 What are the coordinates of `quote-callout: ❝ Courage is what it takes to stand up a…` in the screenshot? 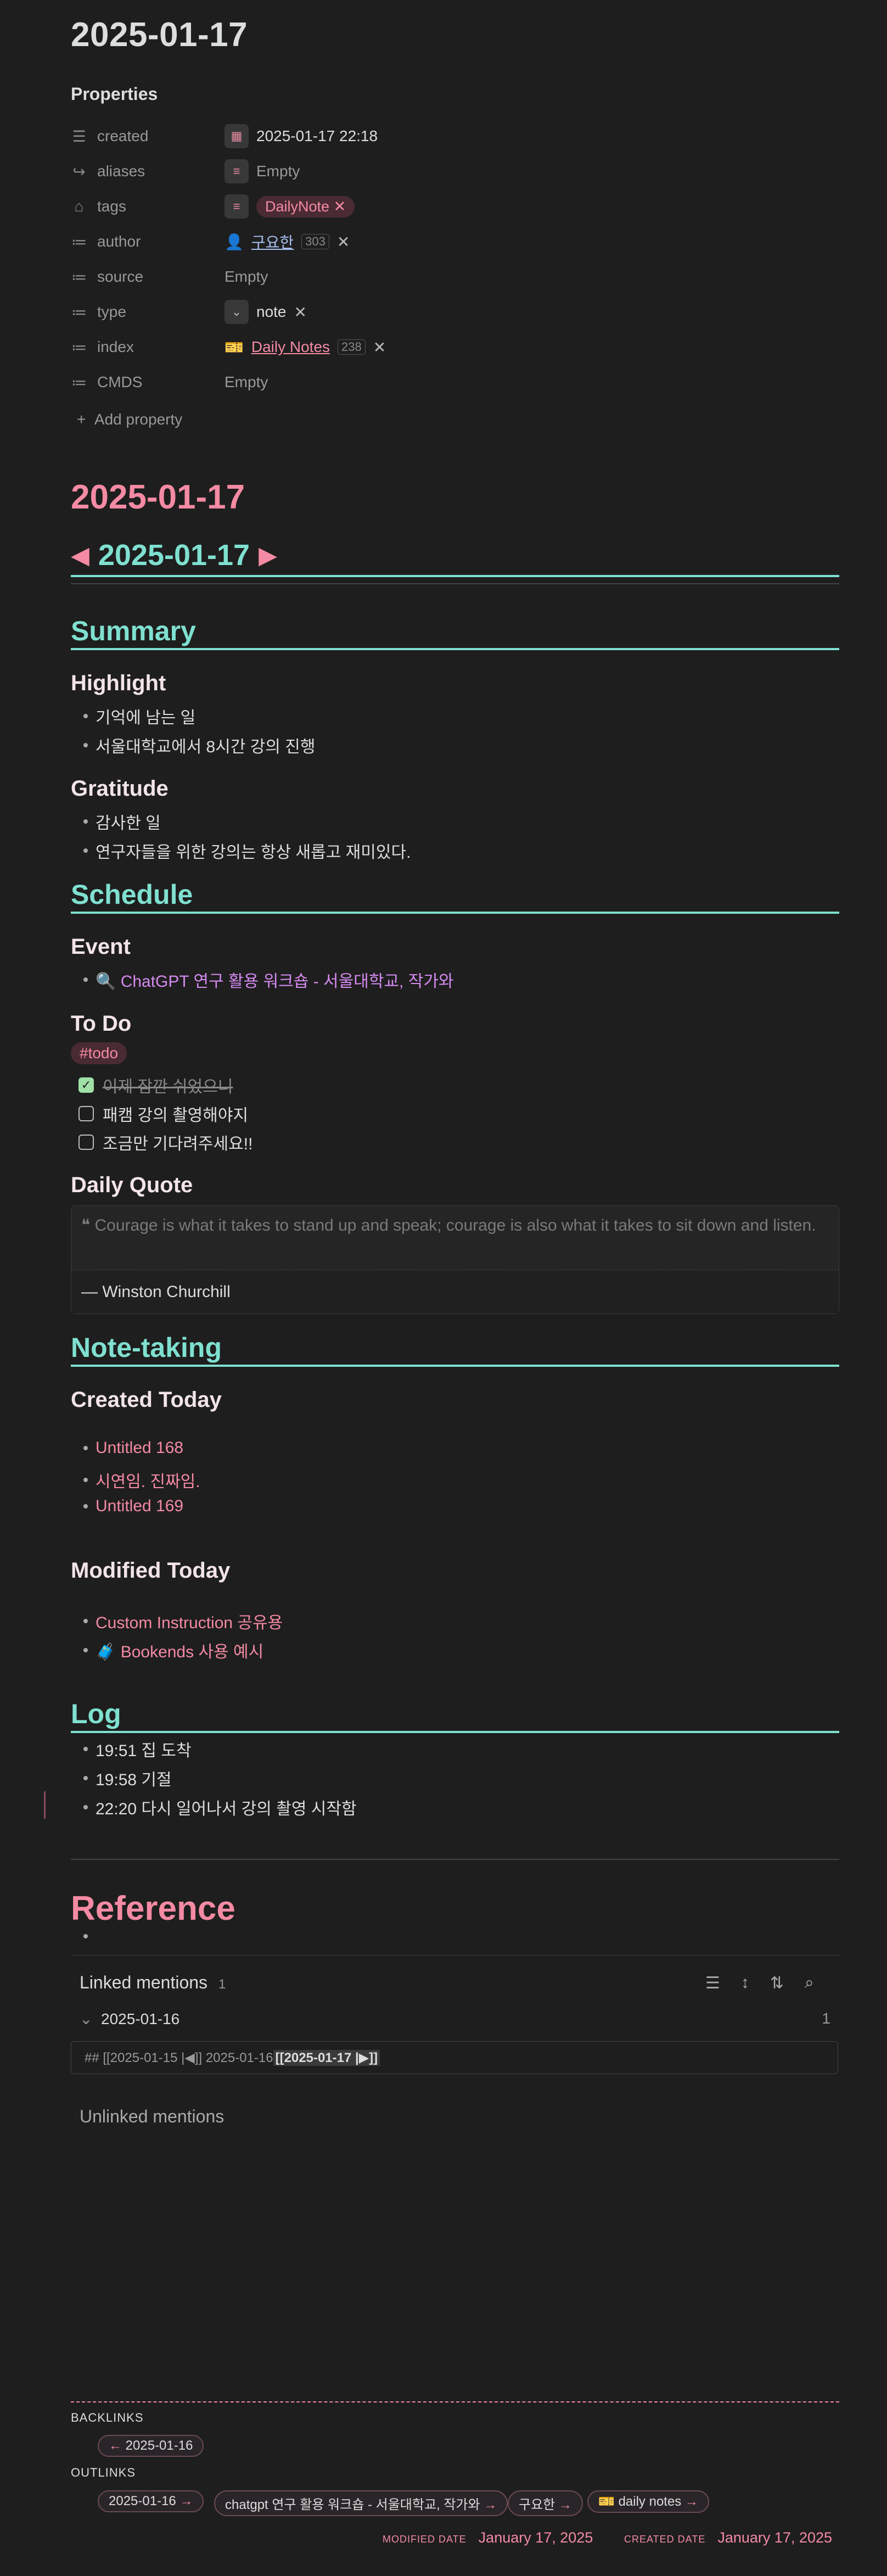 It's located at (455, 1260).